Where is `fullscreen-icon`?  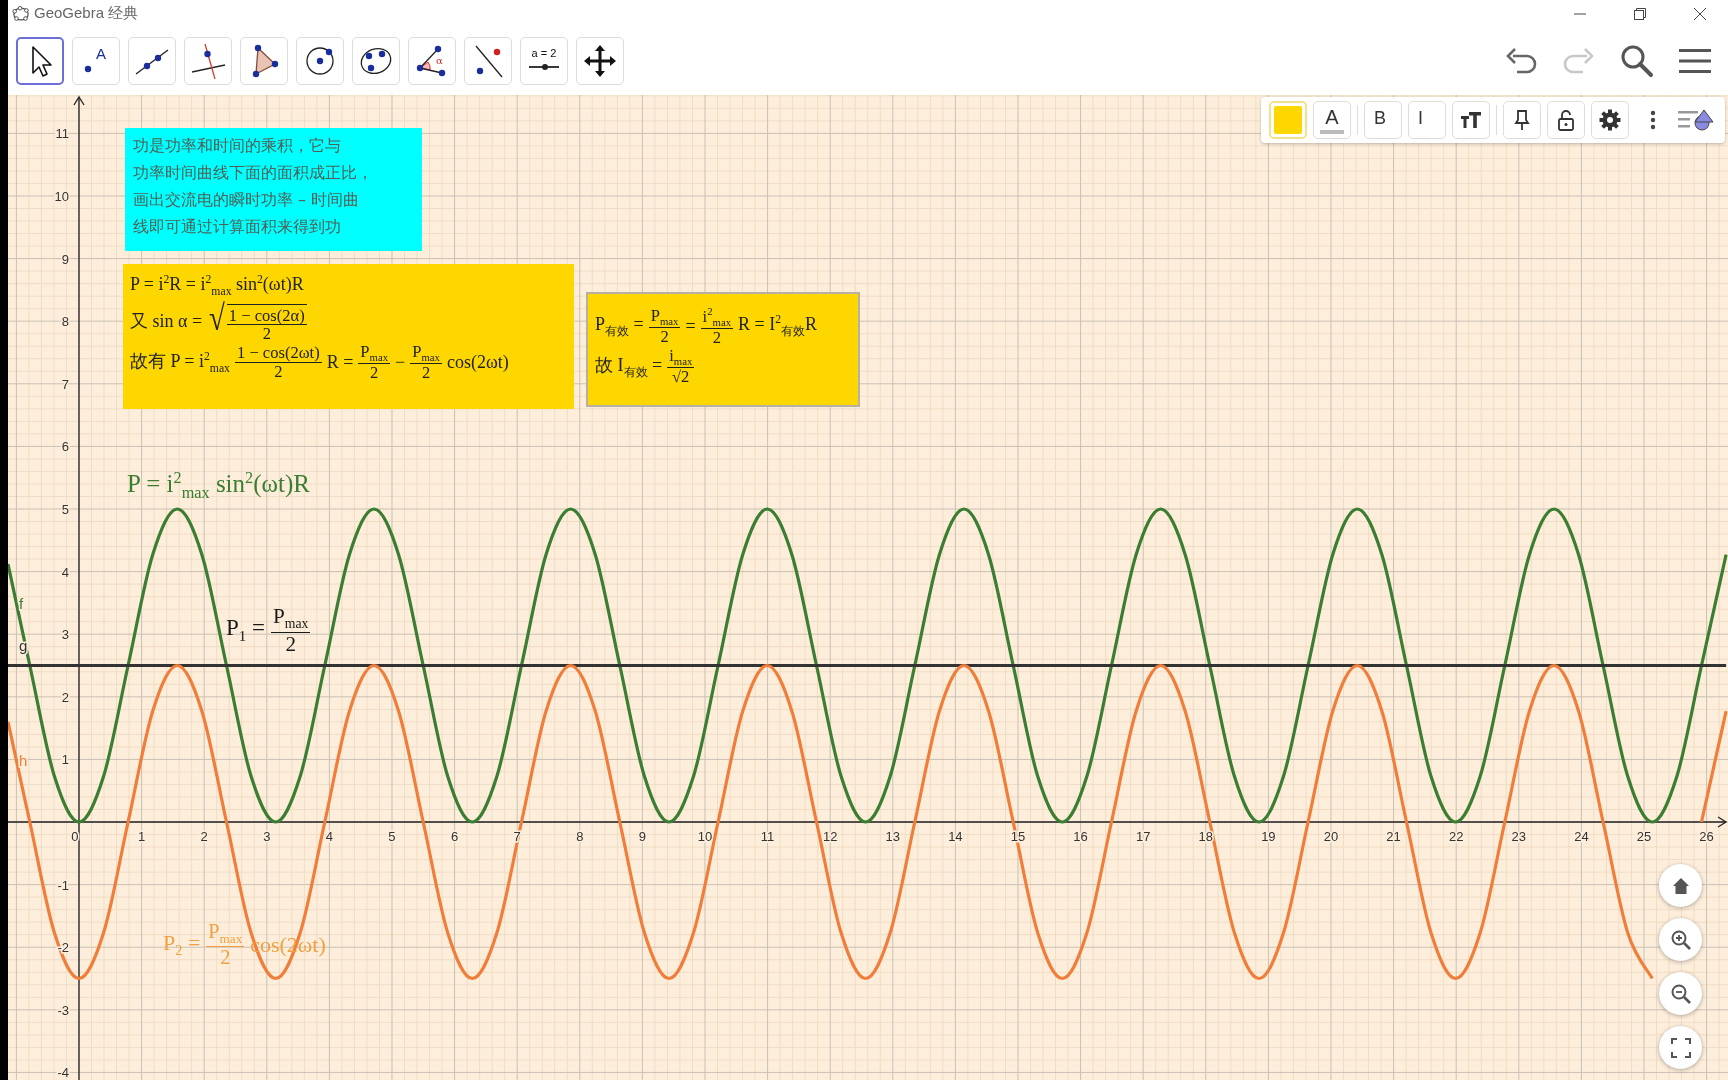
fullscreen-icon is located at coordinates (1680, 1047).